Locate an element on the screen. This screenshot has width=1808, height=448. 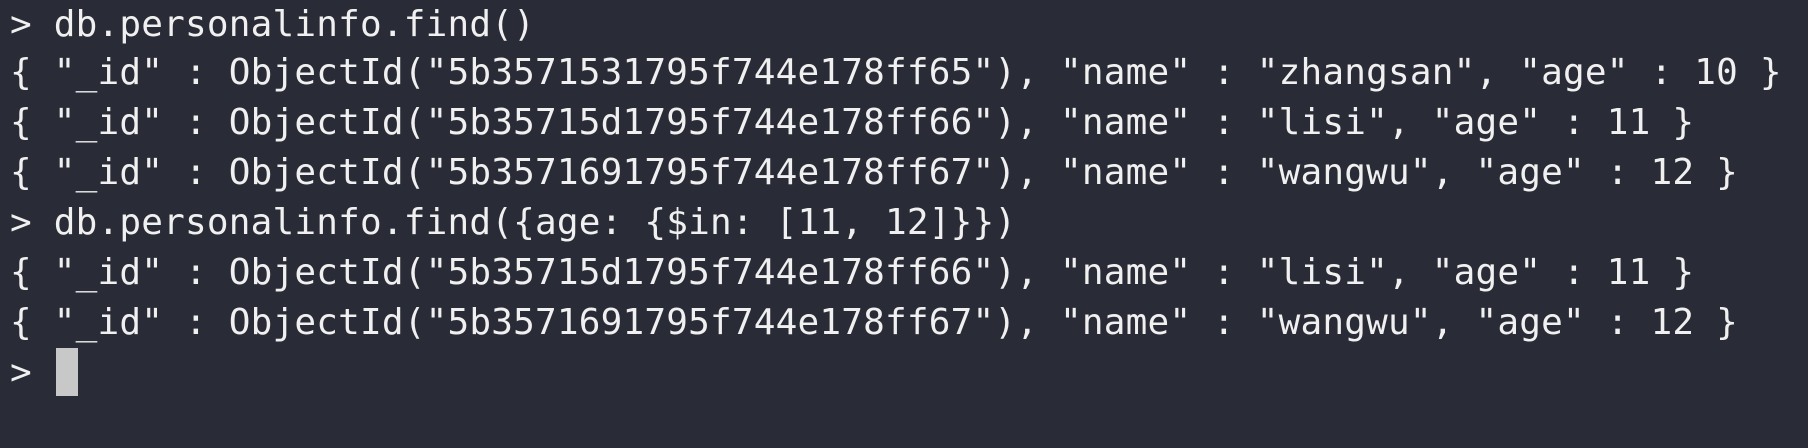
command-line: > db.personalinfo.find() is located at coordinates (272, 24).